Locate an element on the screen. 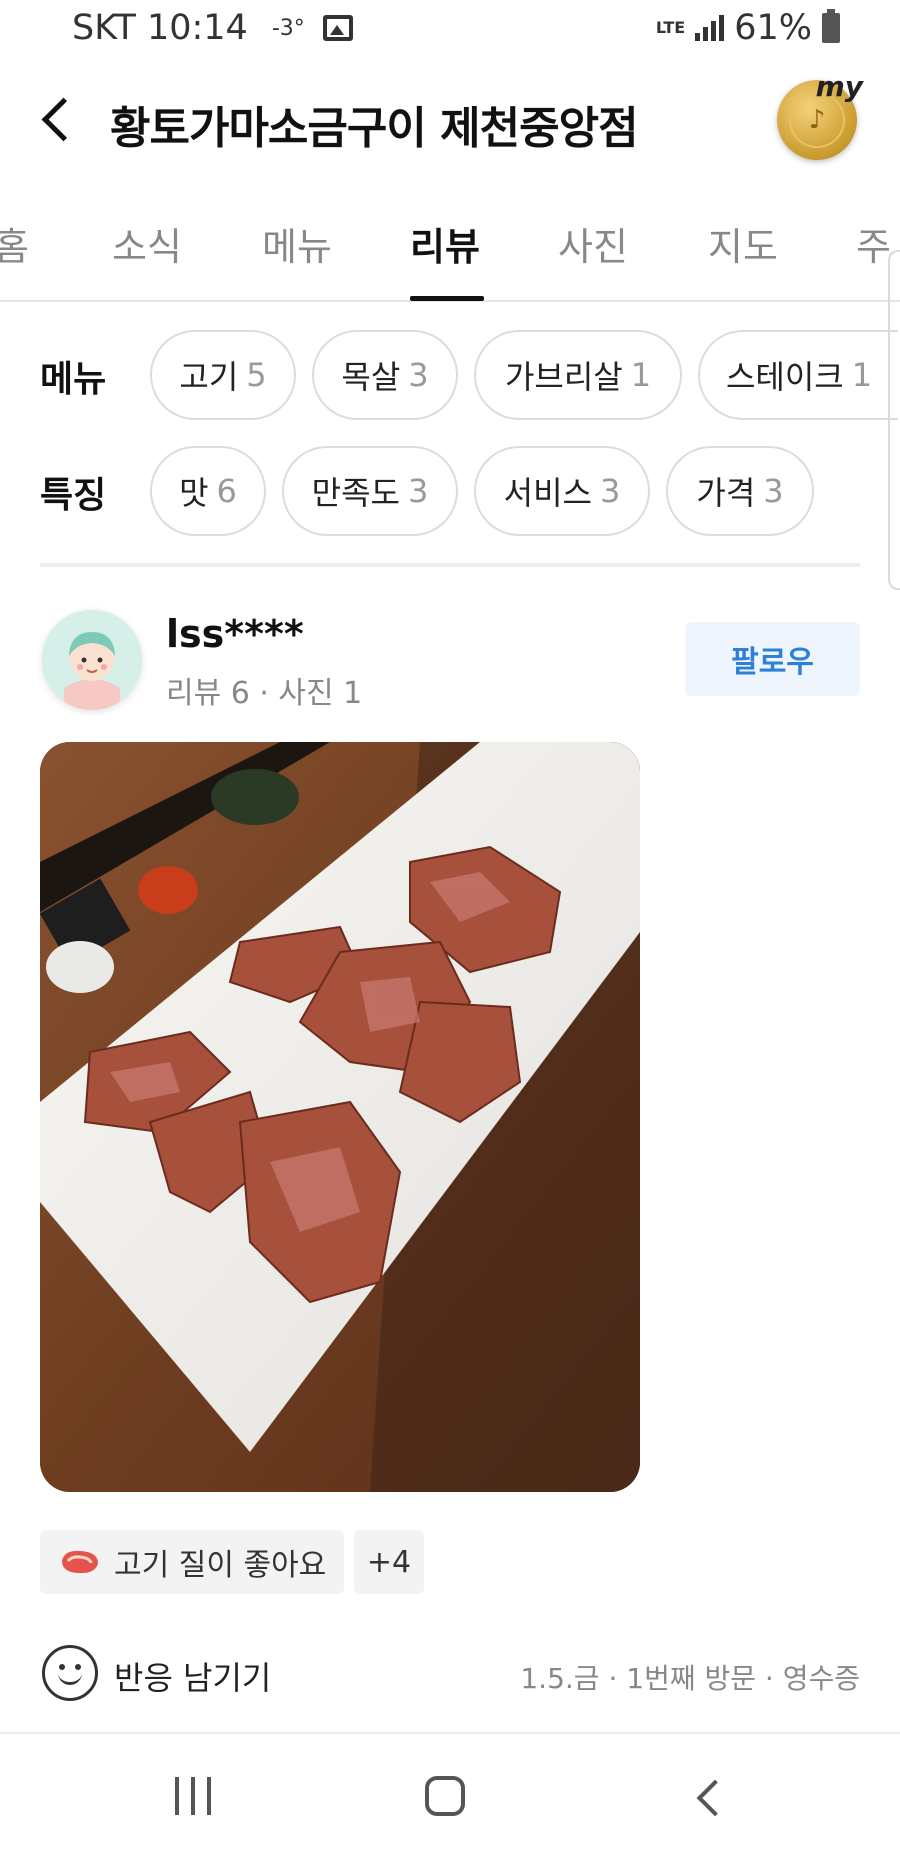  active-tab-indicator is located at coordinates (447, 298).